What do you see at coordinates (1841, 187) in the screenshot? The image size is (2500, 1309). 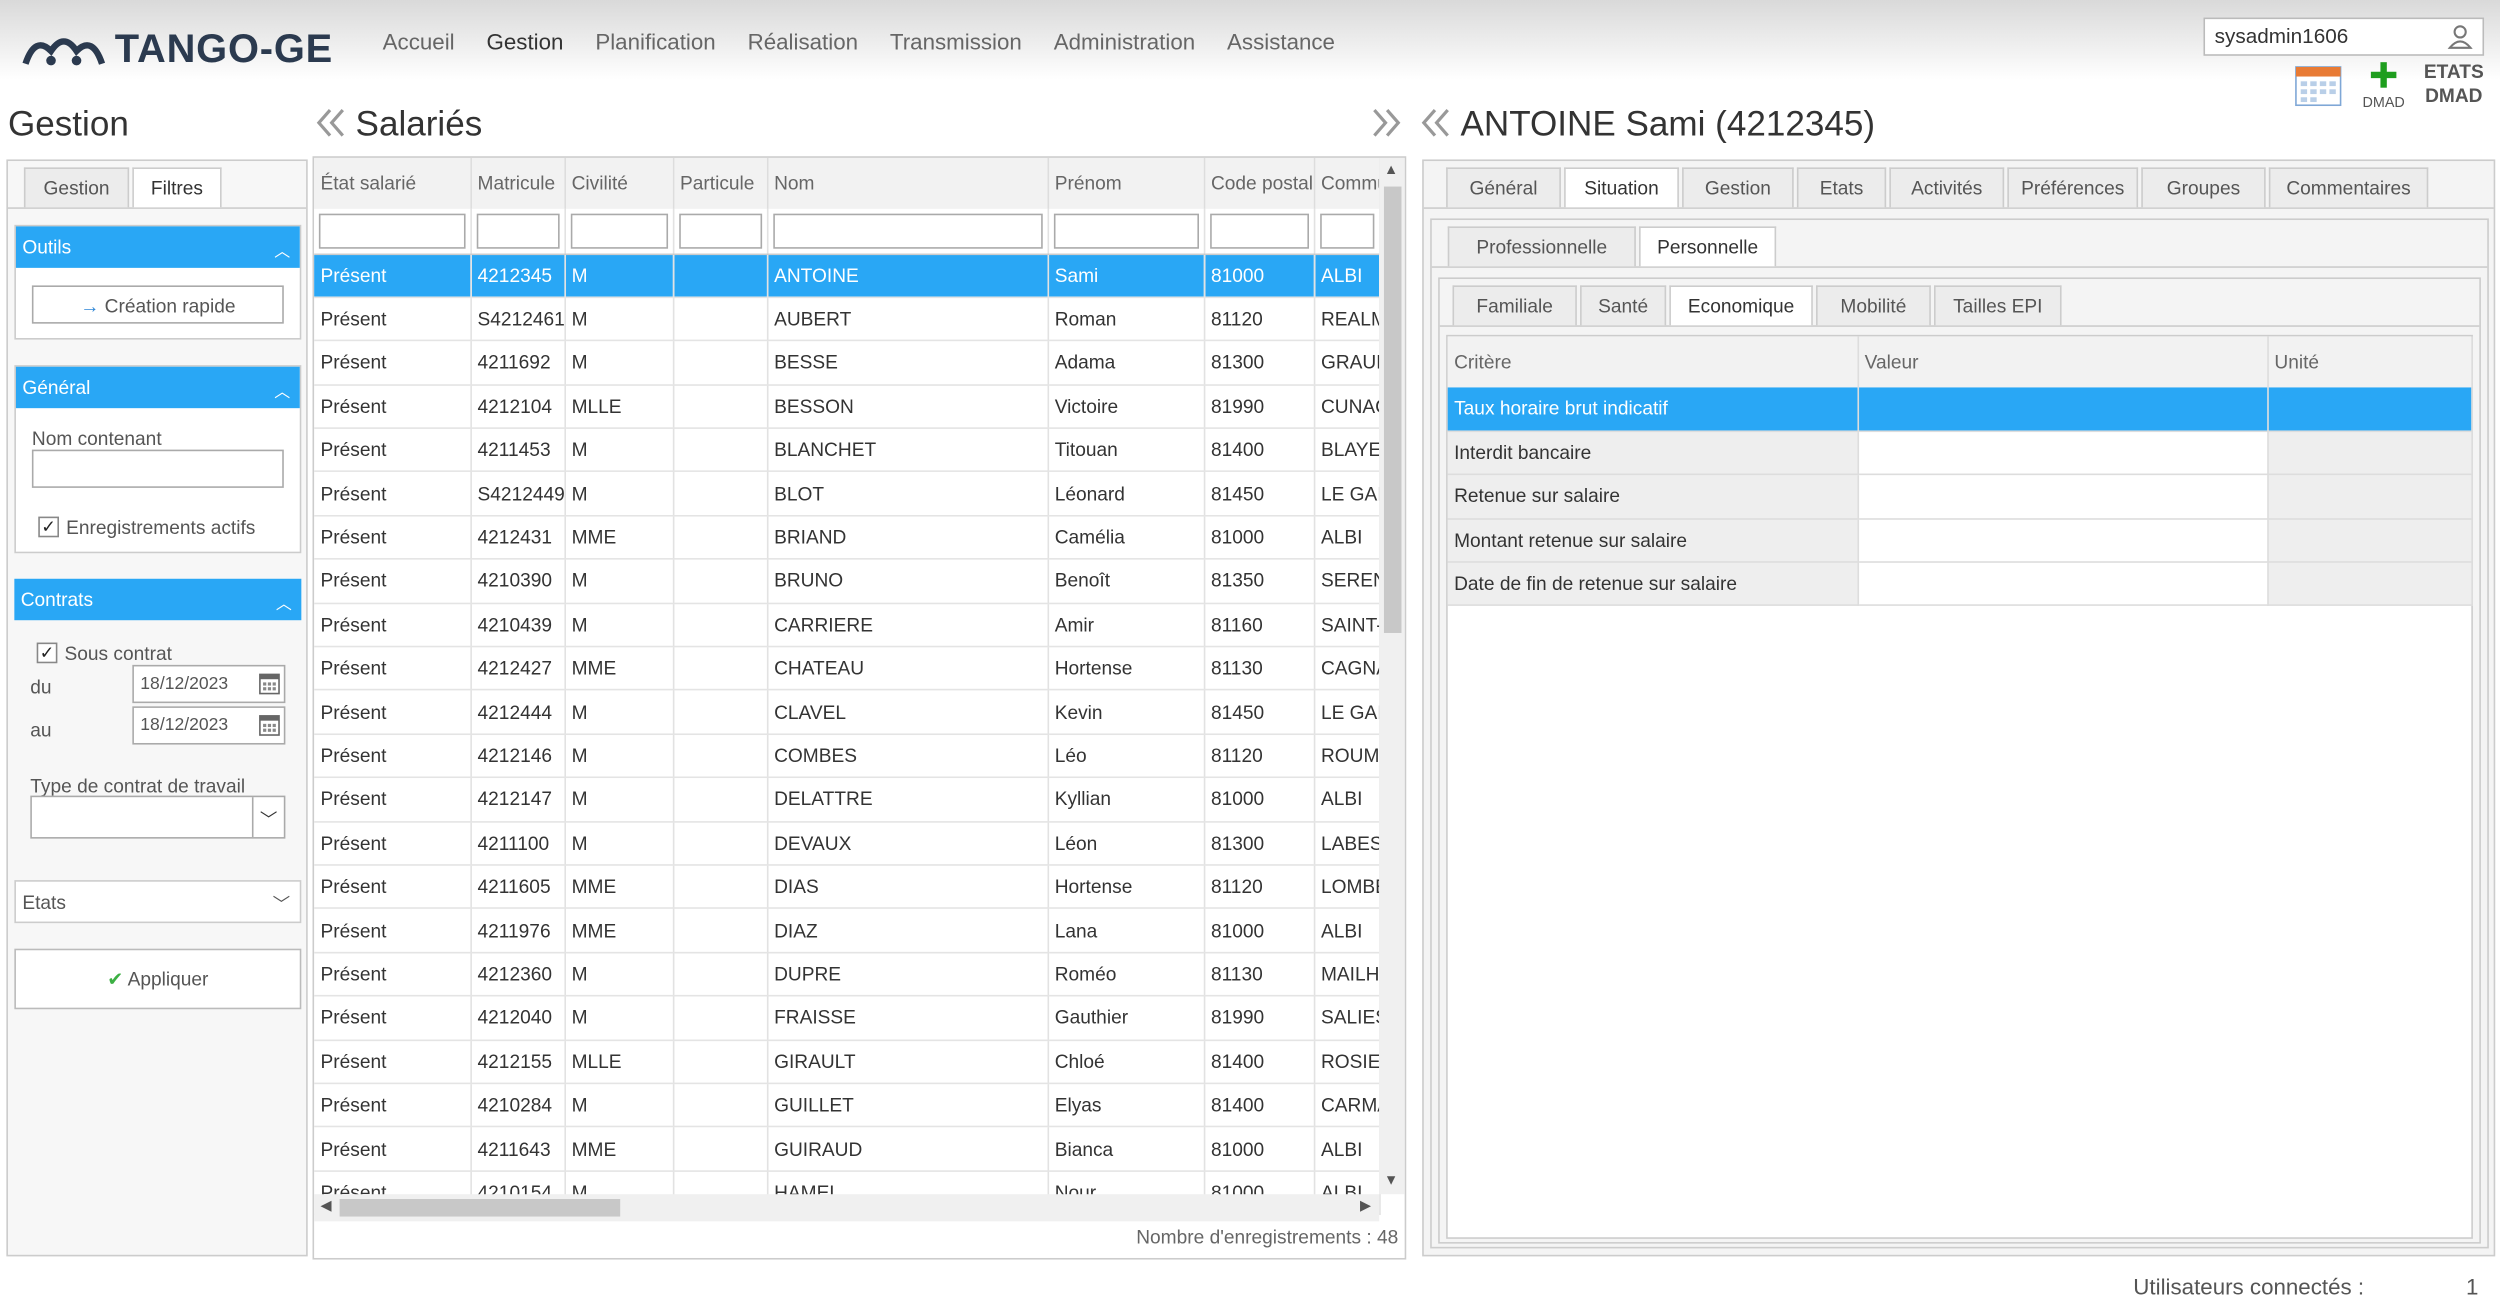 I see `tab-etats: Etats` at bounding box center [1841, 187].